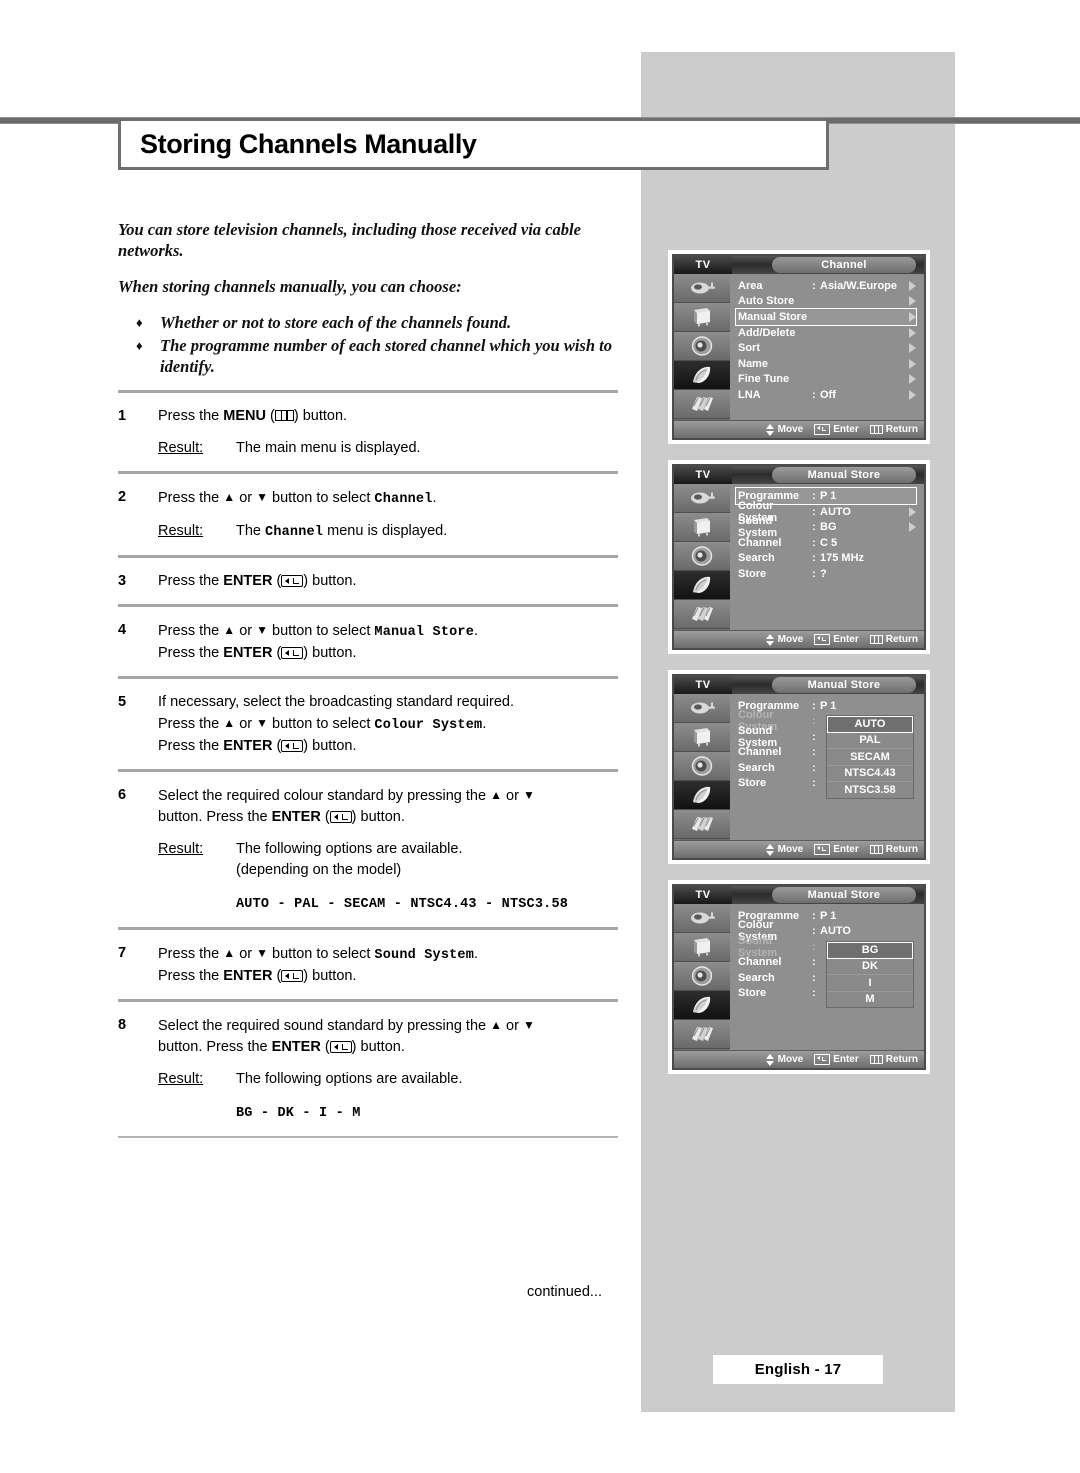  What do you see at coordinates (215, 817) in the screenshot?
I see `step-text: button. Press the` at bounding box center [215, 817].